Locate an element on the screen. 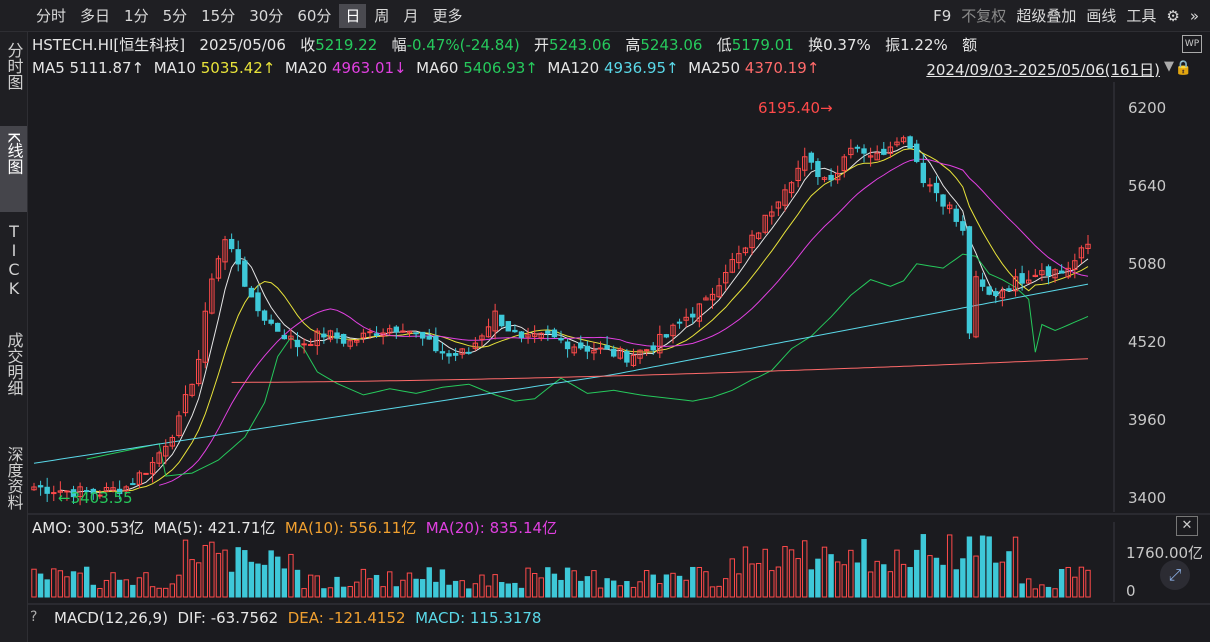  y-tick-label: 5640 is located at coordinates (1147, 186).